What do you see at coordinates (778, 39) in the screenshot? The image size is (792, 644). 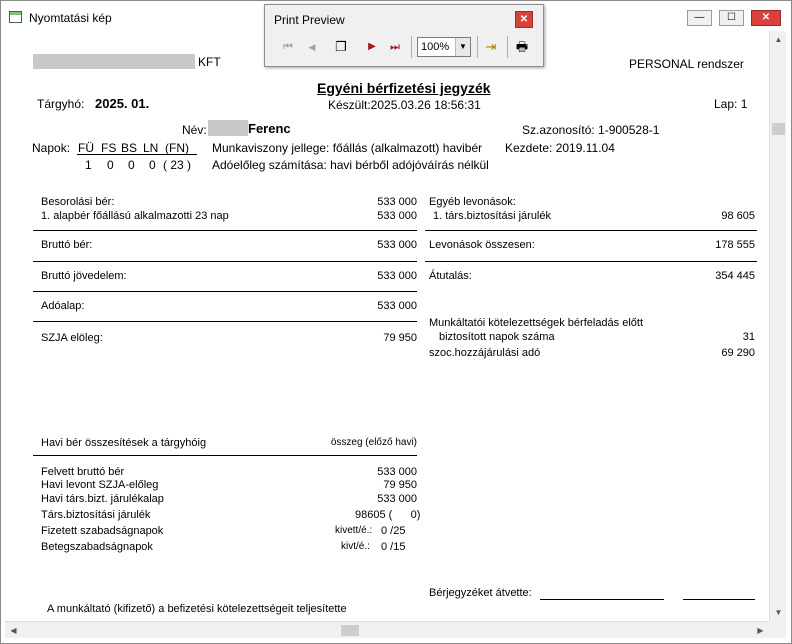 I see `scroll-up-icon: ▲` at bounding box center [778, 39].